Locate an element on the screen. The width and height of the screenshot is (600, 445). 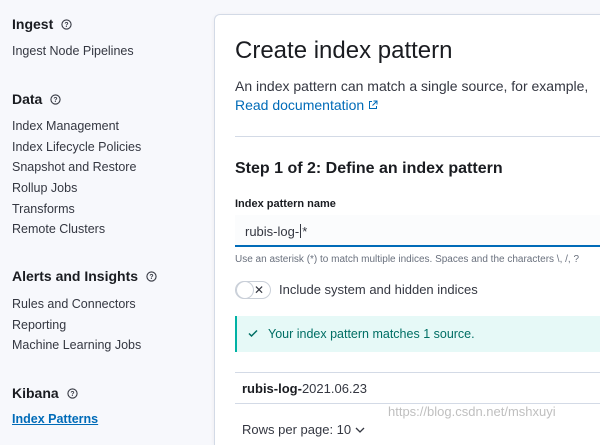
sidebar-item-transforms: Transforms is located at coordinates (43, 209).